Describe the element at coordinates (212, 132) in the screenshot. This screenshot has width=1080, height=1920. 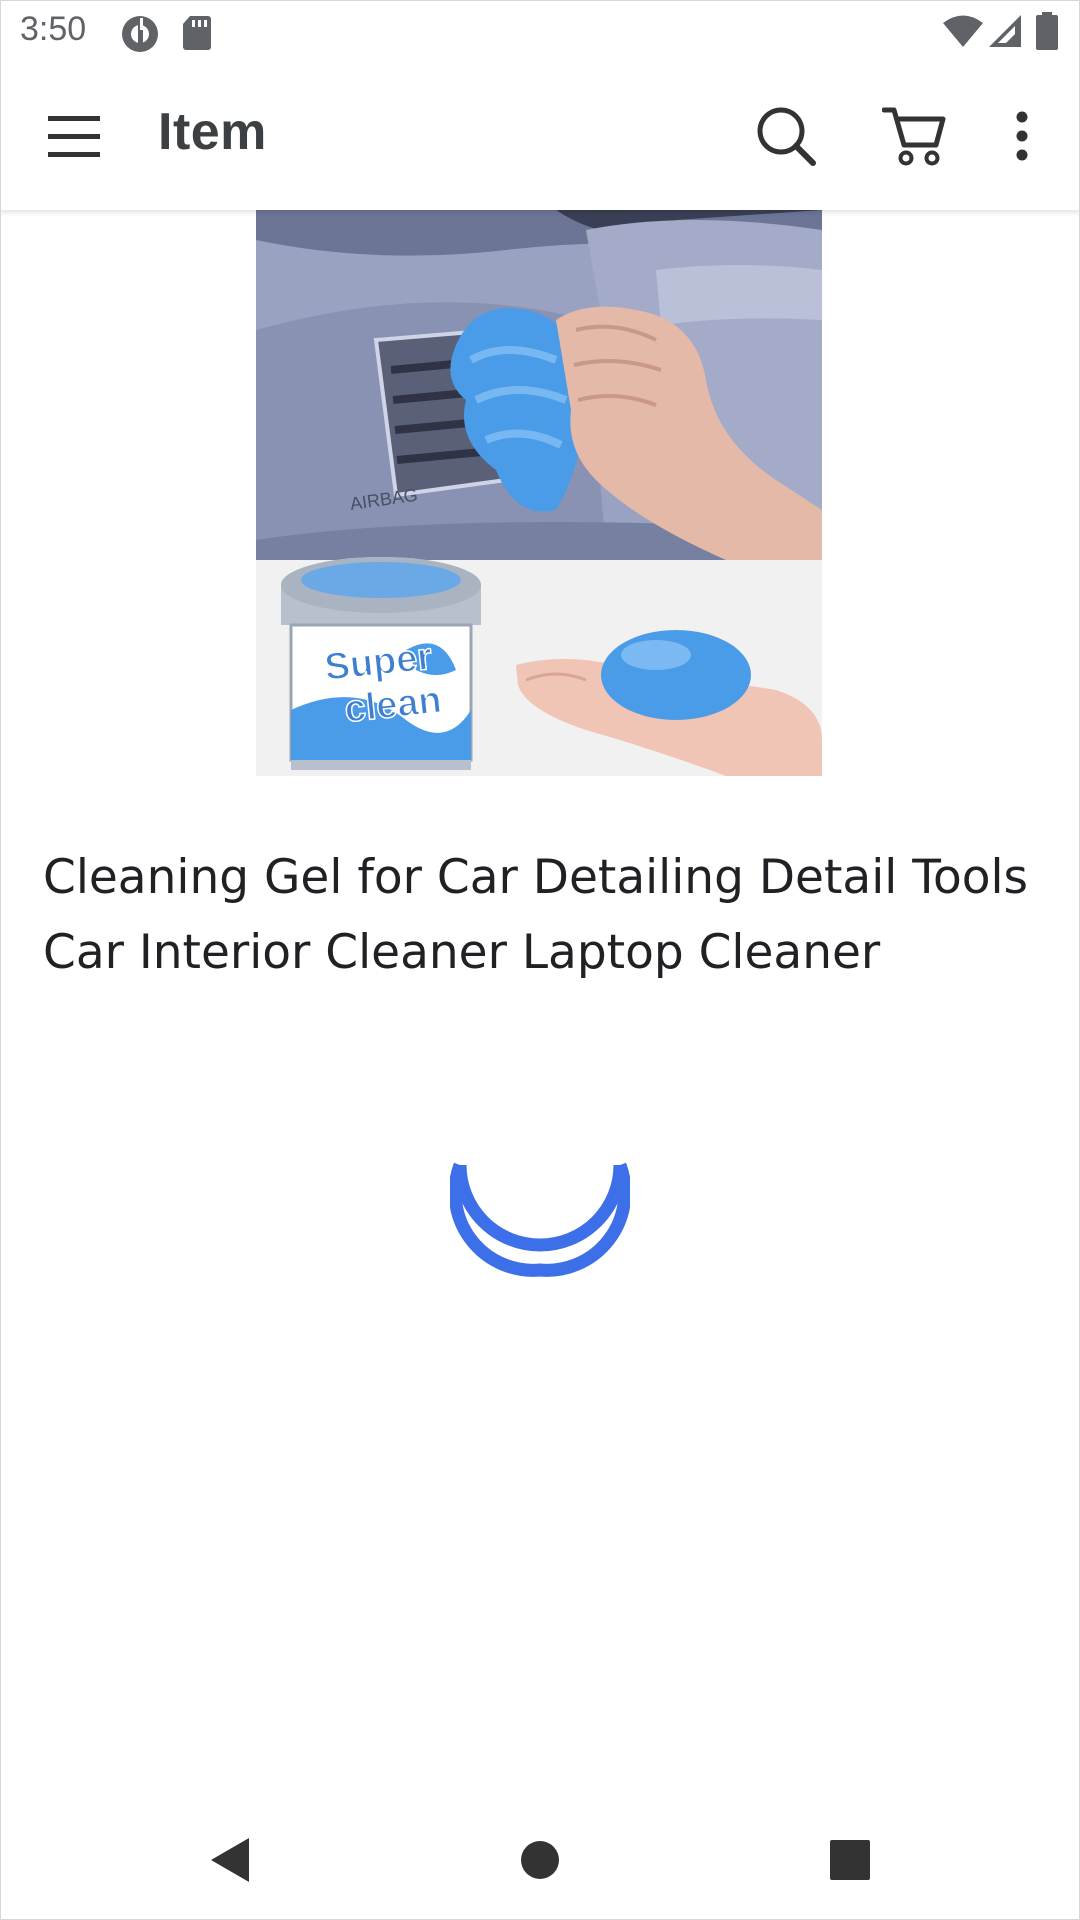
I see `page-title: Item` at that location.